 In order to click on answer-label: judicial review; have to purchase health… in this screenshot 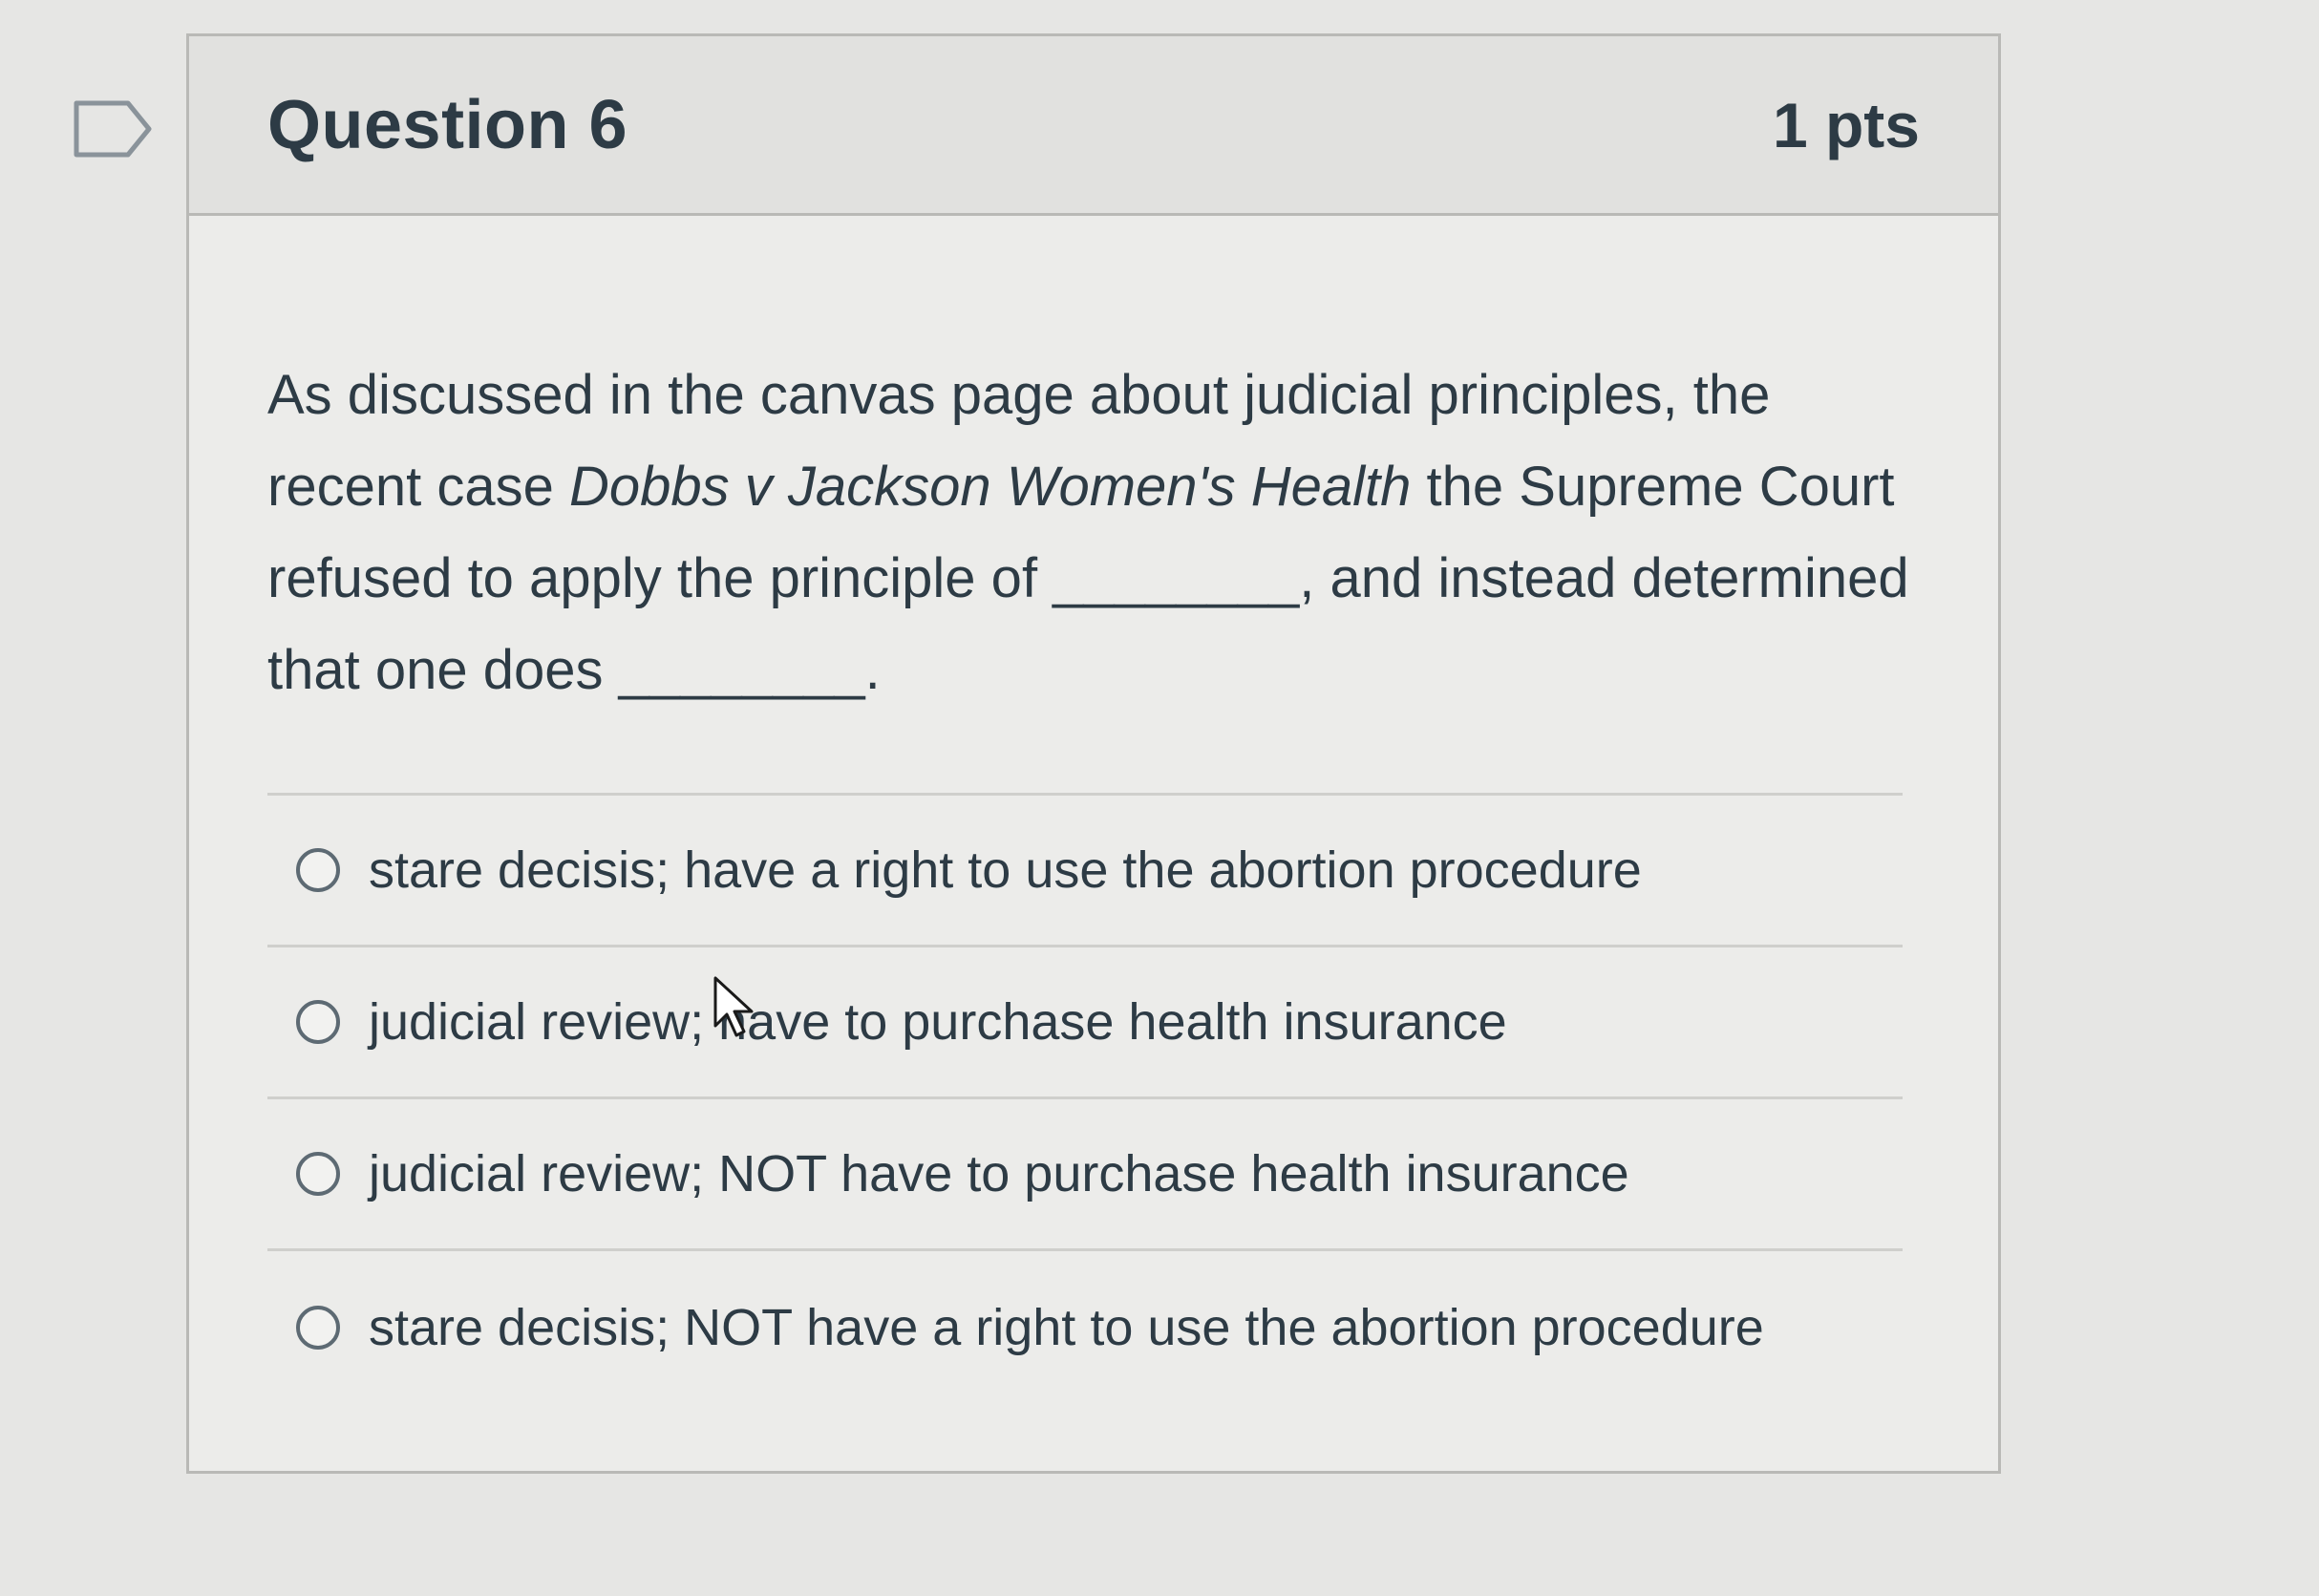, I will do `click(938, 1022)`.